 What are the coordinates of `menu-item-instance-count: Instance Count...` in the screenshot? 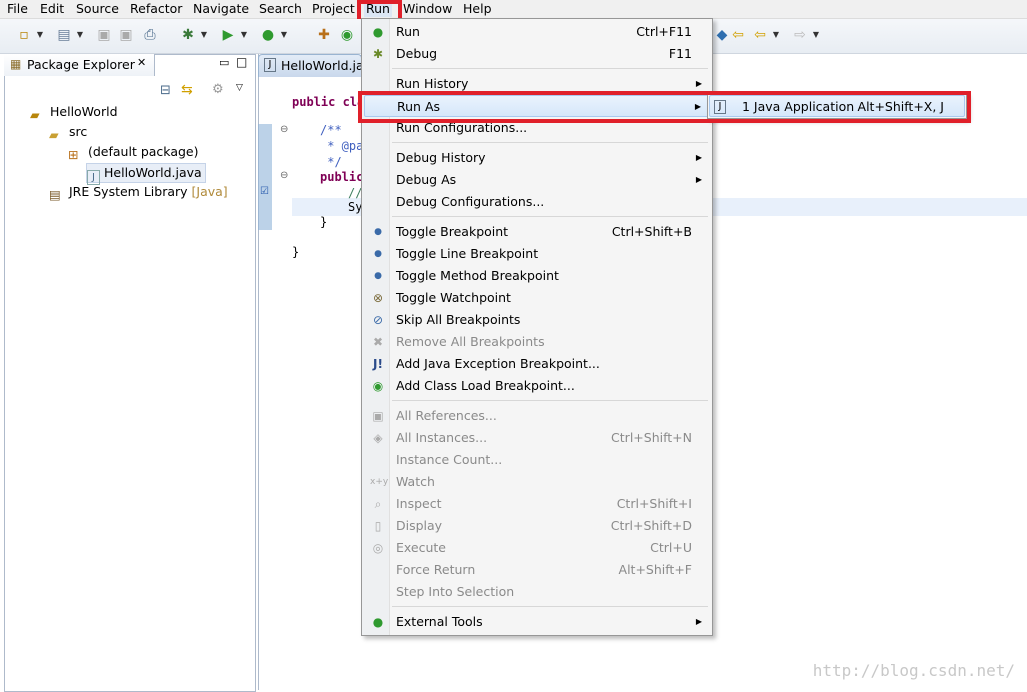 It's located at (449, 459).